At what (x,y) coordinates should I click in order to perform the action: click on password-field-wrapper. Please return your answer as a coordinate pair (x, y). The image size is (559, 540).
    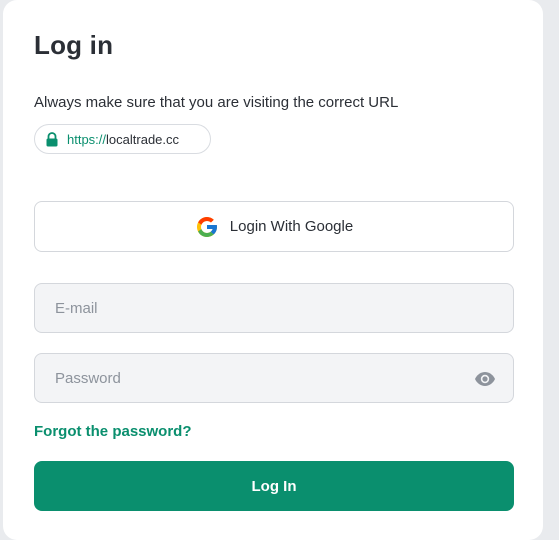
    Looking at the image, I should click on (274, 378).